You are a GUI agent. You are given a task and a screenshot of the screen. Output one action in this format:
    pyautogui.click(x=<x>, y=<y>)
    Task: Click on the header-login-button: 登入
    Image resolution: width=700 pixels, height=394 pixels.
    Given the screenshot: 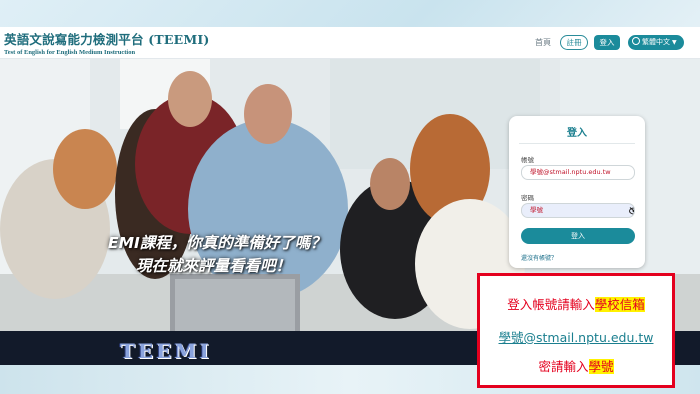 What is the action you would take?
    pyautogui.click(x=607, y=42)
    